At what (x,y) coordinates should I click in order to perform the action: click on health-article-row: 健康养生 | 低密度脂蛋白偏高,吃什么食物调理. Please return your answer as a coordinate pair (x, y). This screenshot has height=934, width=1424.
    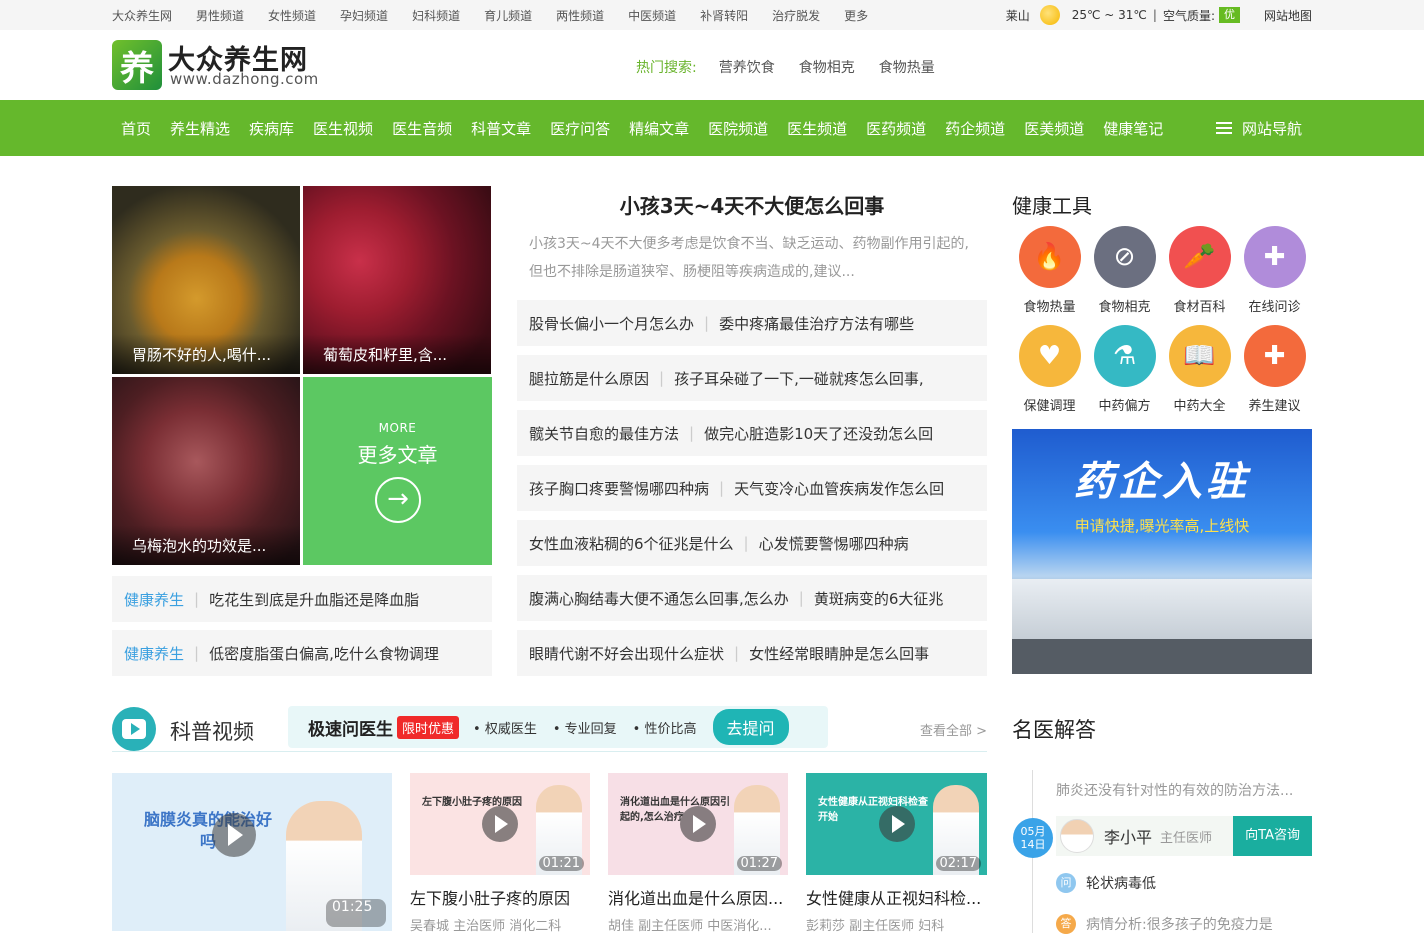
    Looking at the image, I should click on (302, 653).